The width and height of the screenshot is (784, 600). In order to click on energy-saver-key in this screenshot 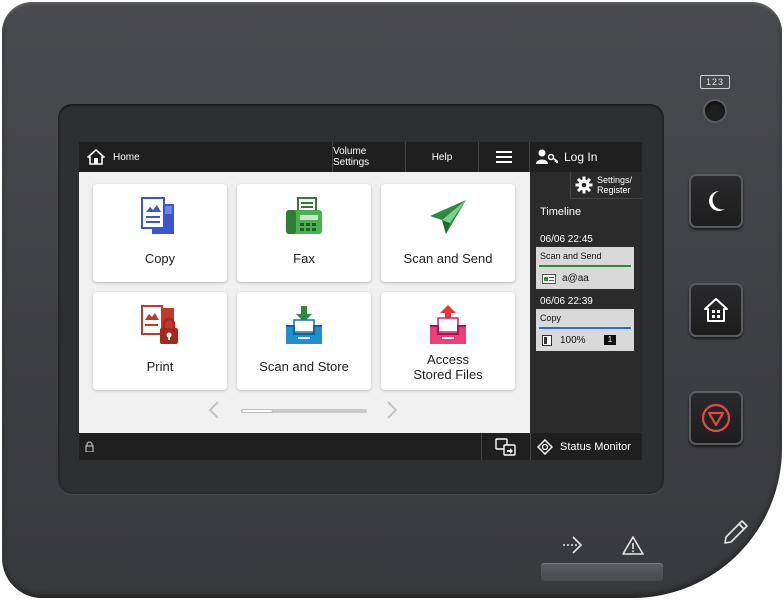, I will do `click(716, 201)`.